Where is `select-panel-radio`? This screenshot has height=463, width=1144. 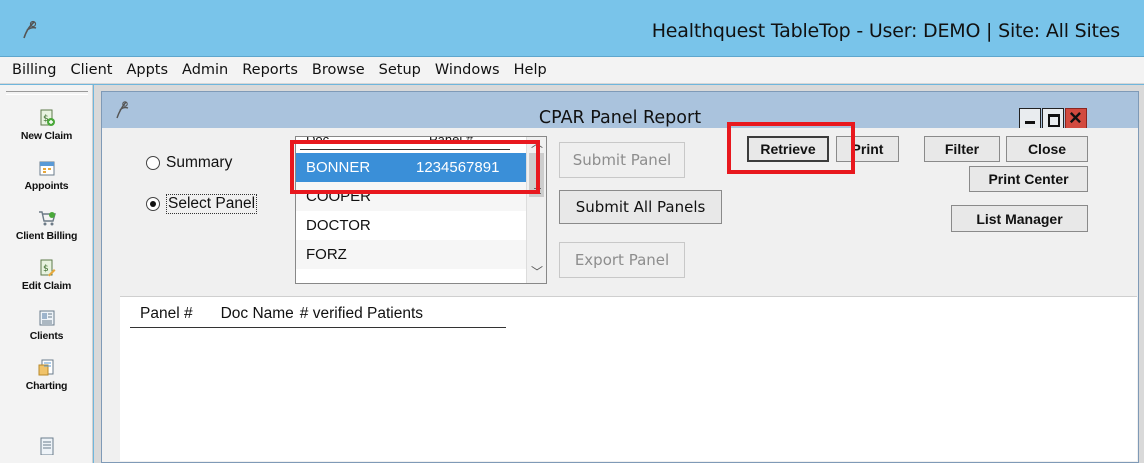 select-panel-radio is located at coordinates (153, 204).